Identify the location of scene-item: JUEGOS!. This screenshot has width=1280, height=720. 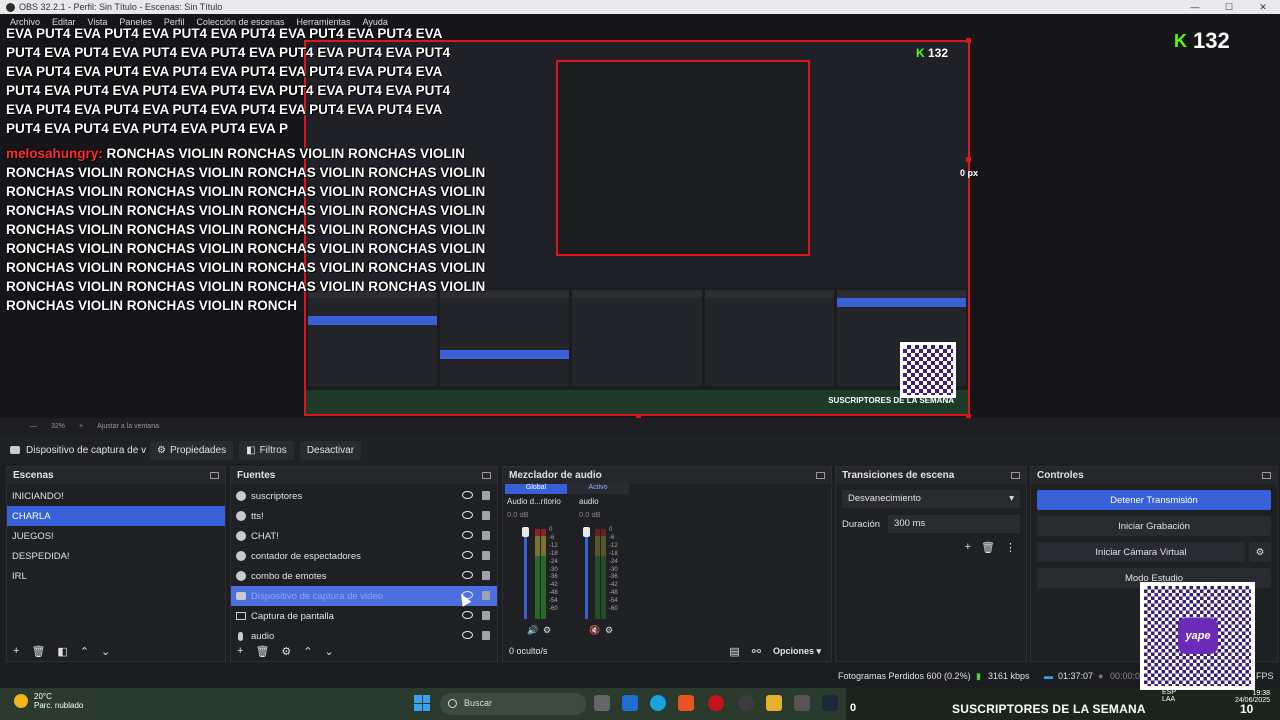
(116, 536).